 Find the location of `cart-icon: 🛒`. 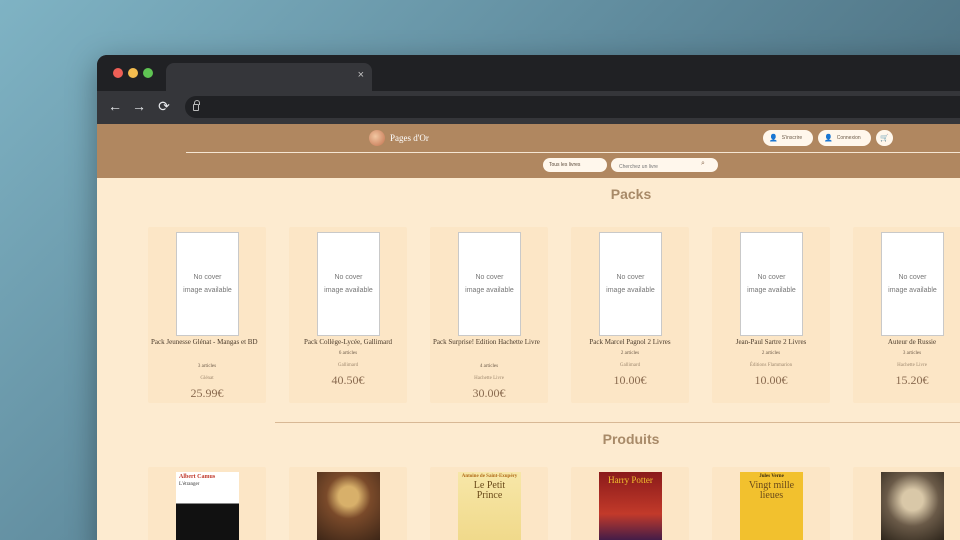

cart-icon: 🛒 is located at coordinates (884, 138).